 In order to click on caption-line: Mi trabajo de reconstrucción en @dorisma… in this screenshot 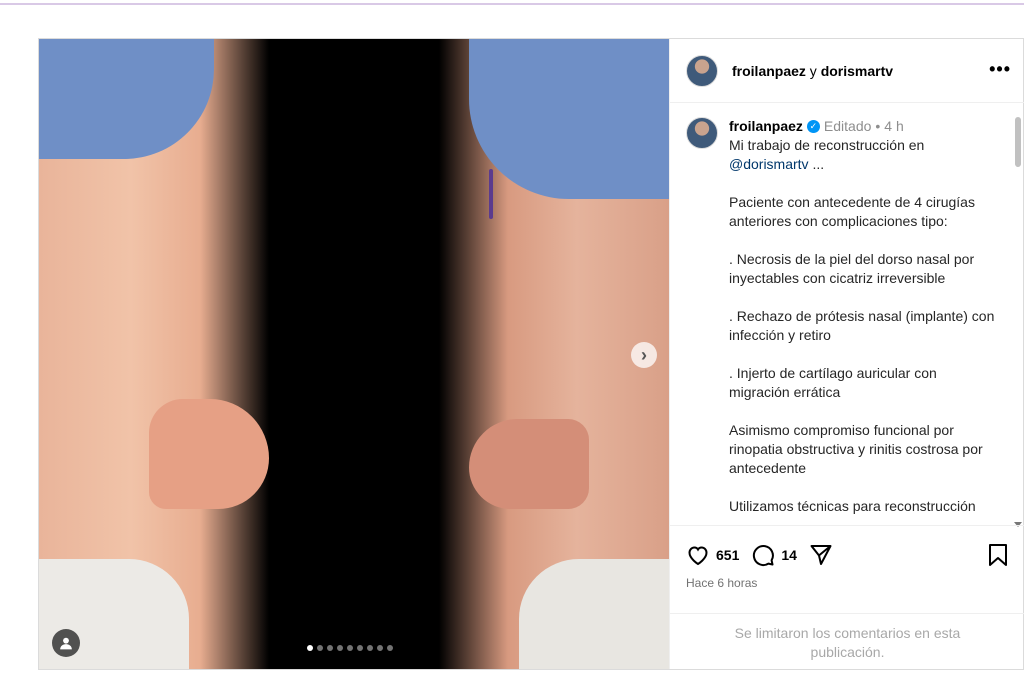, I will do `click(862, 155)`.